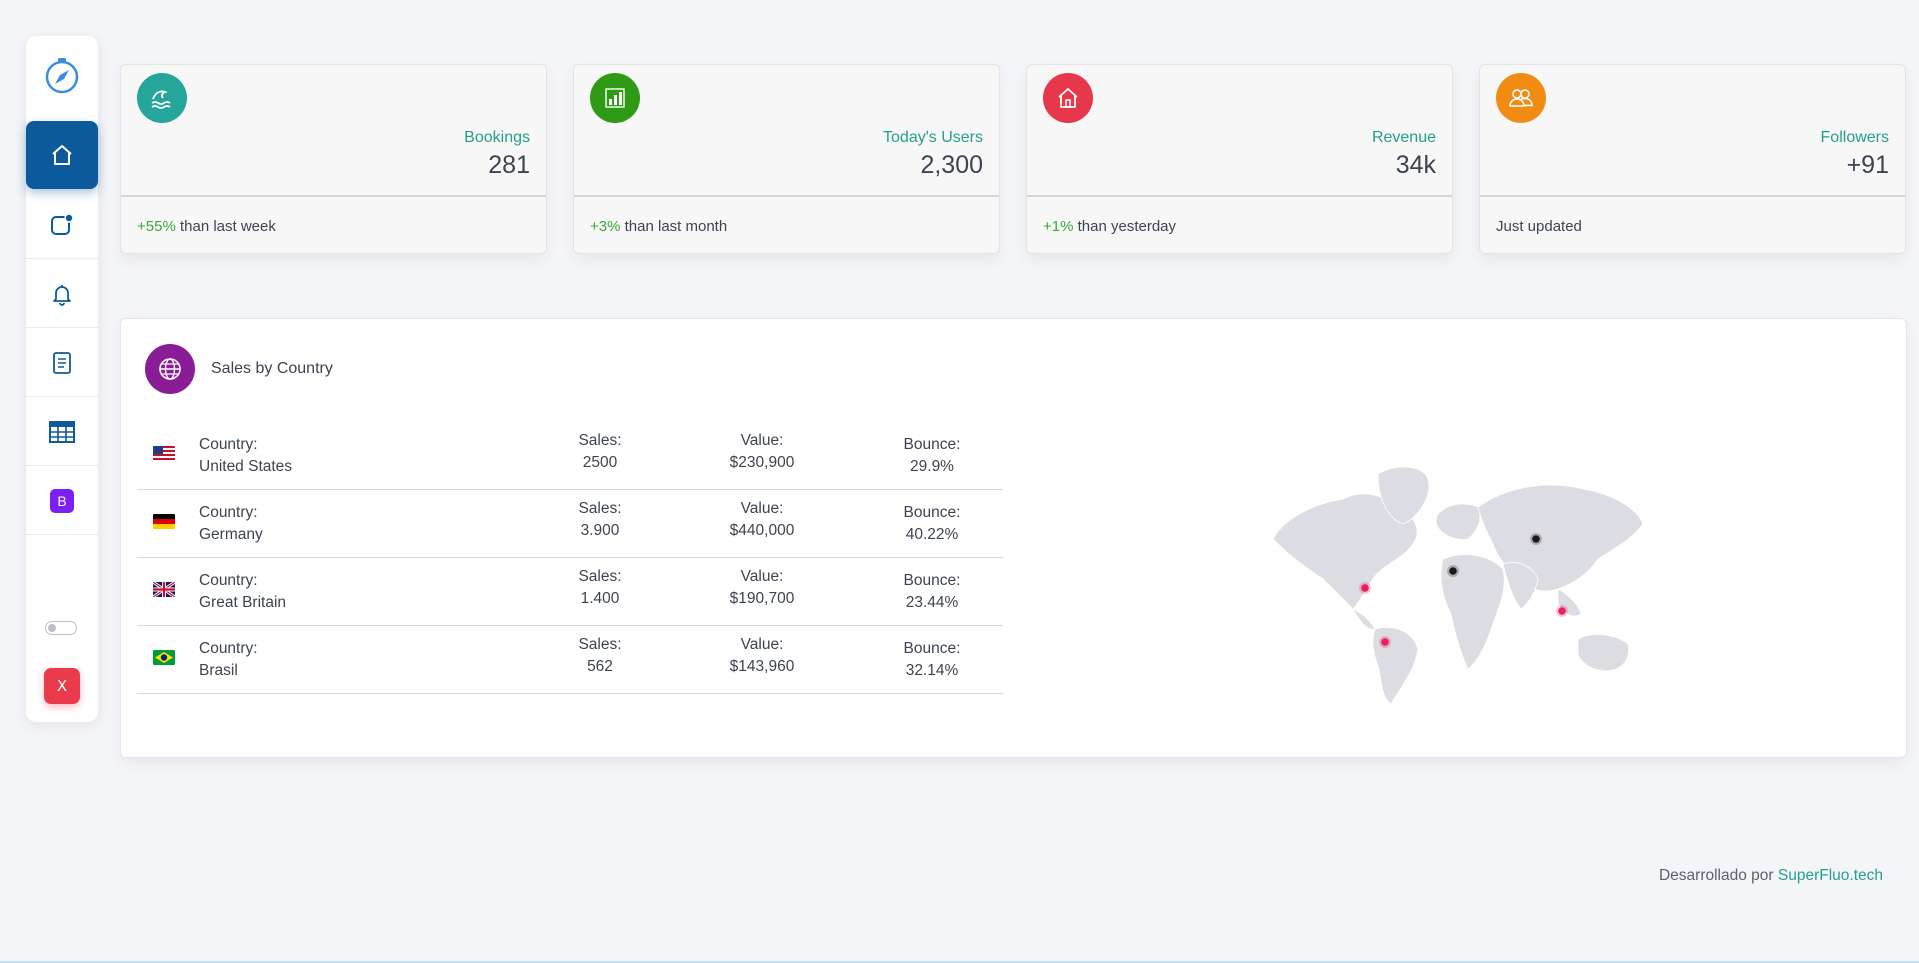 The height and width of the screenshot is (963, 1919). I want to click on exit-button-label: X, so click(62, 686).